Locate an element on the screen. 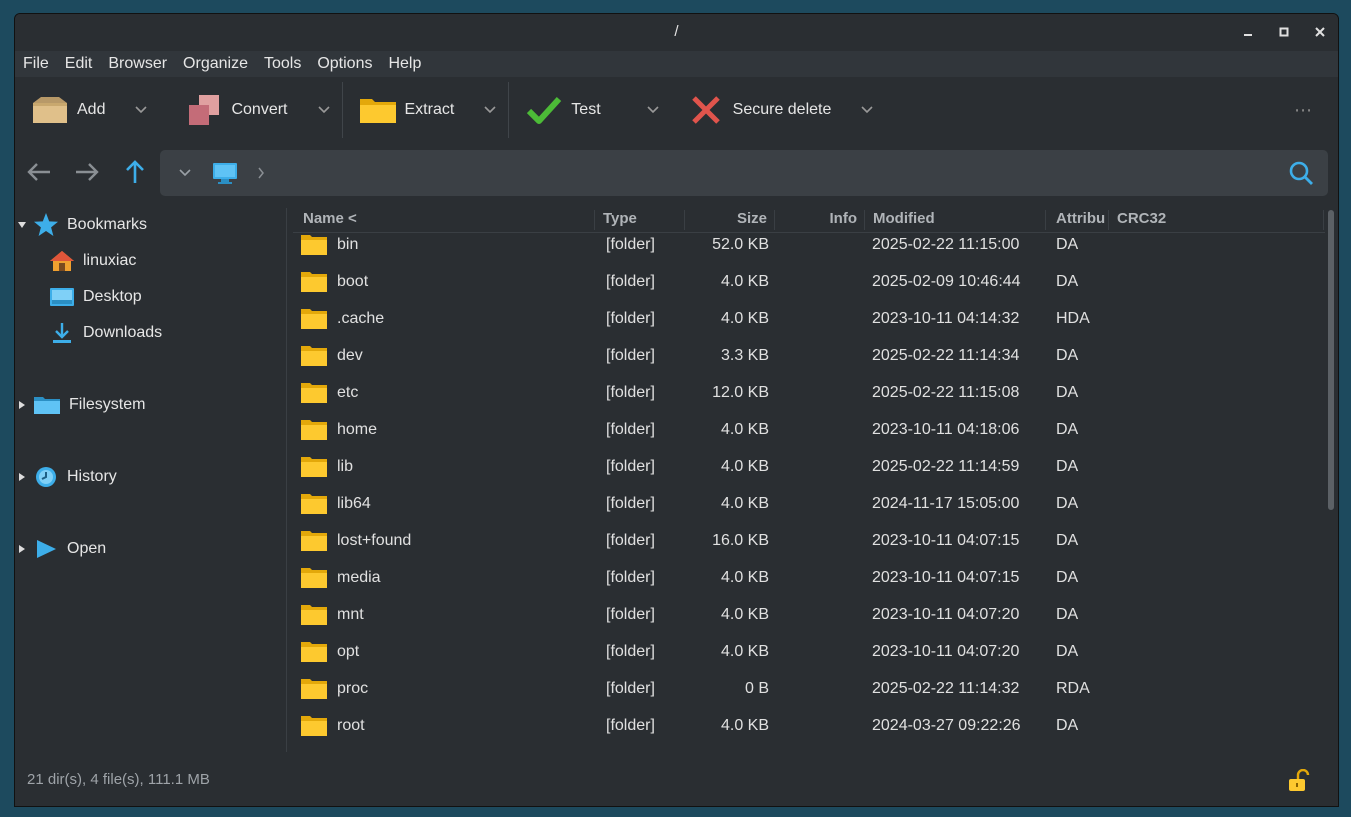 The image size is (1351, 817). sidebar-history-label: History is located at coordinates (92, 476).